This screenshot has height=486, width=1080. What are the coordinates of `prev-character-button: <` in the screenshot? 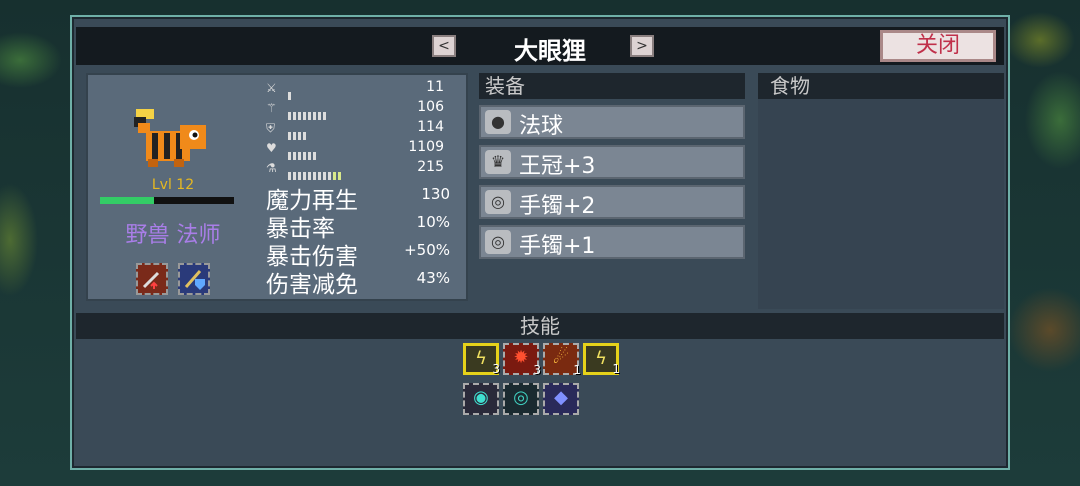 It's located at (444, 46).